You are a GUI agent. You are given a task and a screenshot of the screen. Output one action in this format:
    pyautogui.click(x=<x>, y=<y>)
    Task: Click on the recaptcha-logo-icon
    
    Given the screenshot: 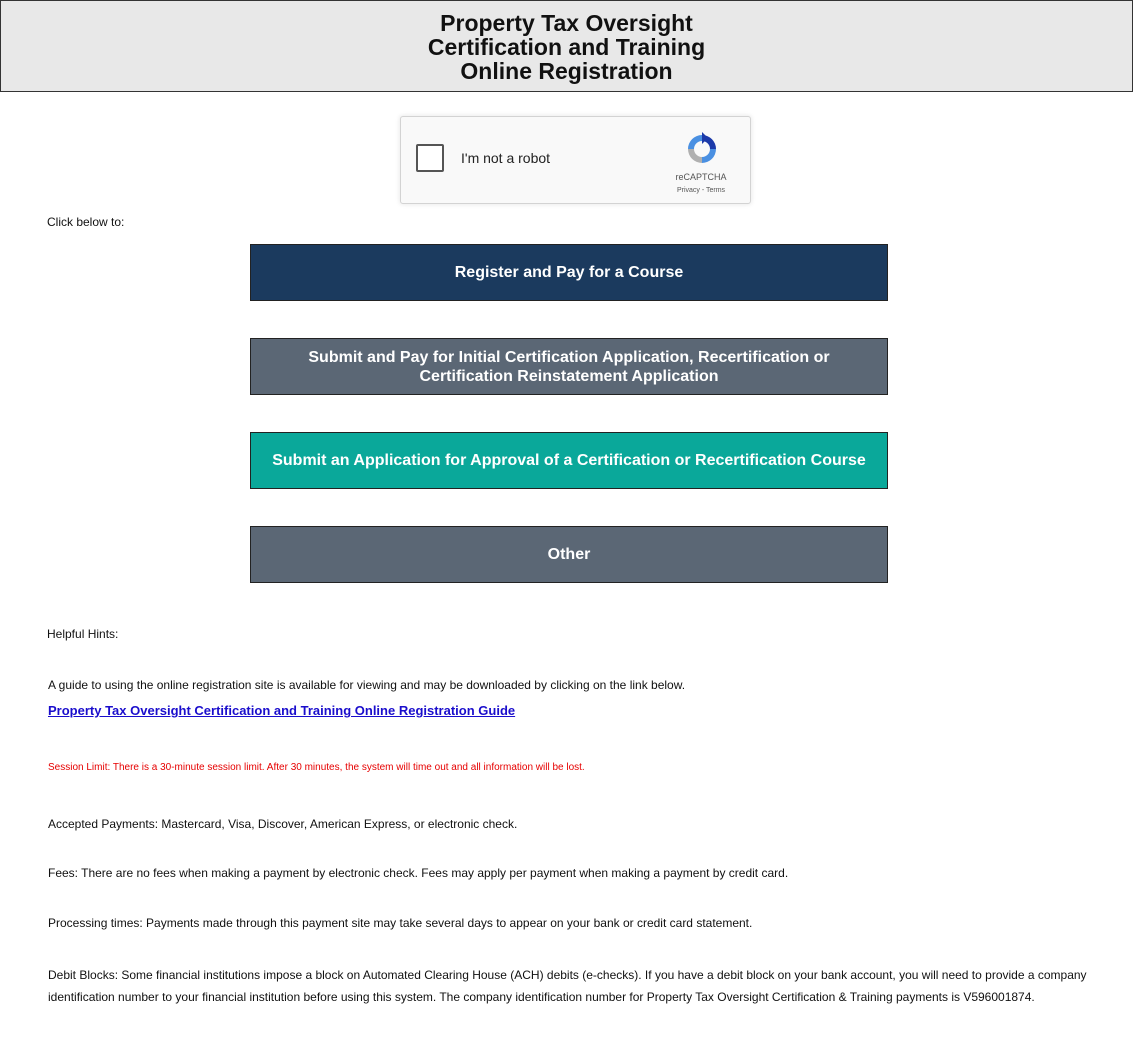 What is the action you would take?
    pyautogui.click(x=702, y=147)
    